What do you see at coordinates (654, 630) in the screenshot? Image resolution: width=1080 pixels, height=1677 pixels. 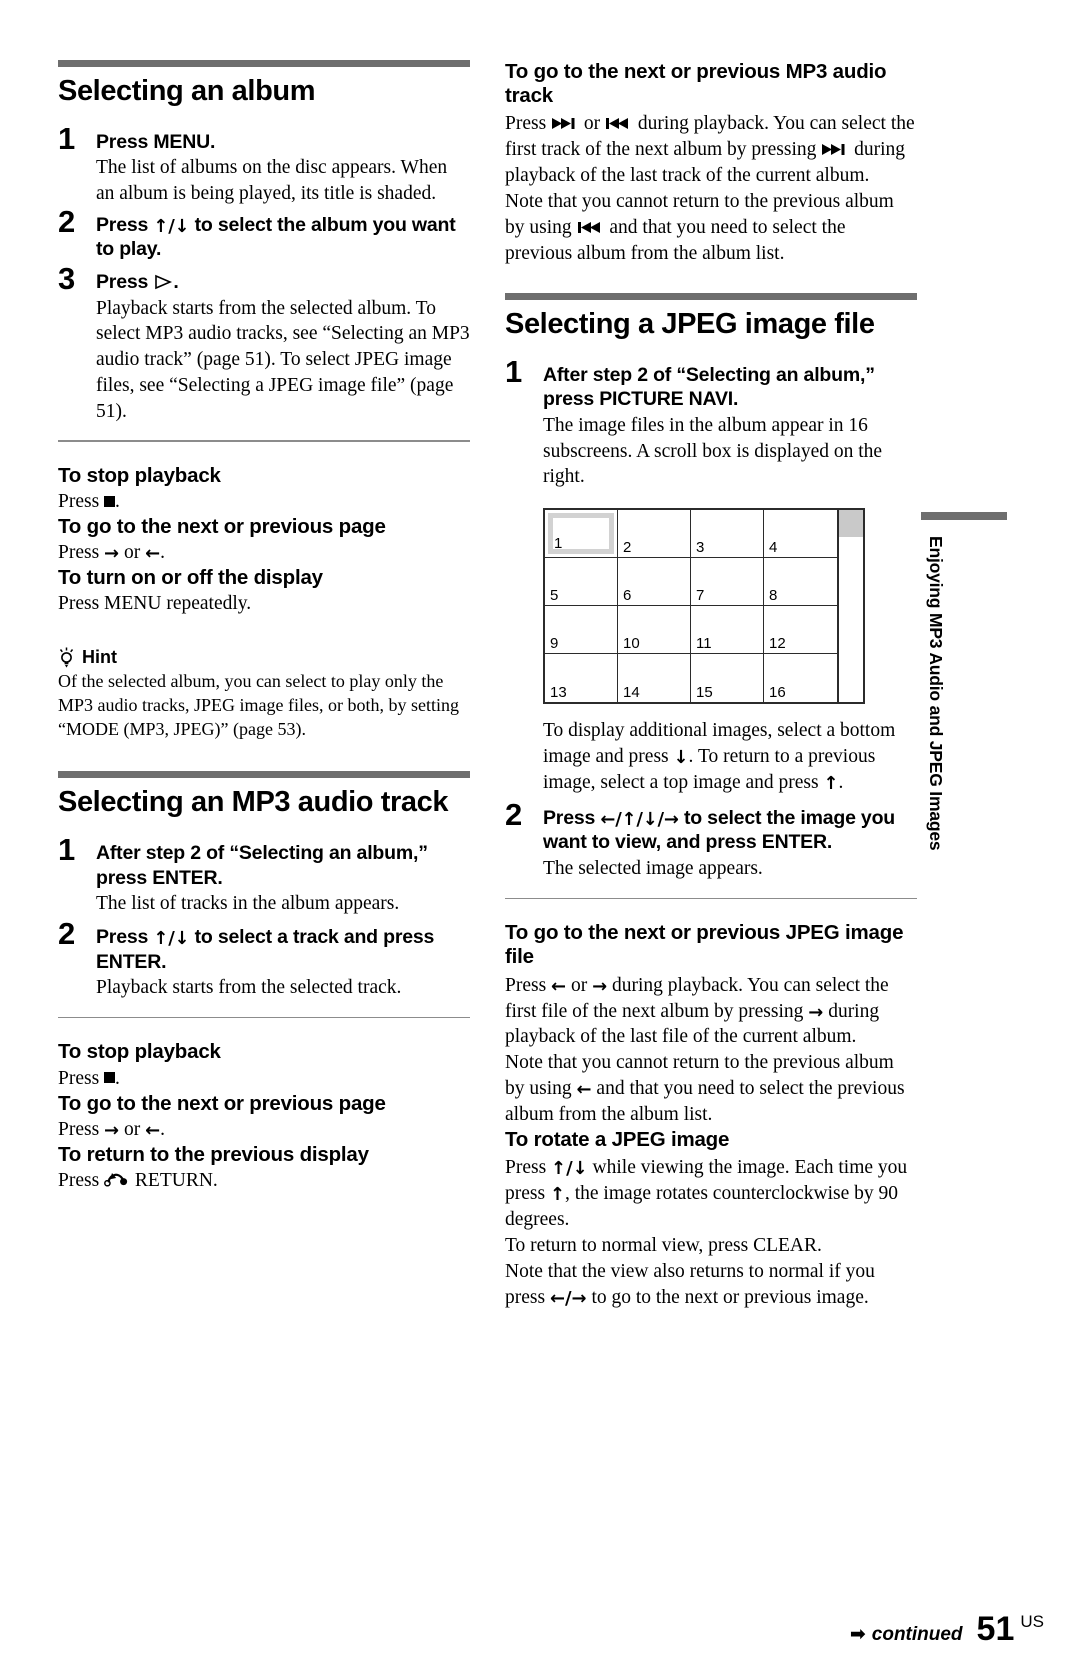 I see `subscreen-cell: 10` at bounding box center [654, 630].